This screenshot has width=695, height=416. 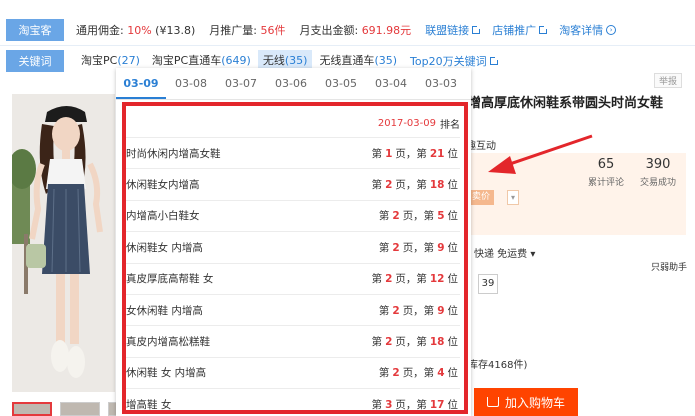 I want to click on keyword-tab-label: 无线, so click(x=273, y=60).